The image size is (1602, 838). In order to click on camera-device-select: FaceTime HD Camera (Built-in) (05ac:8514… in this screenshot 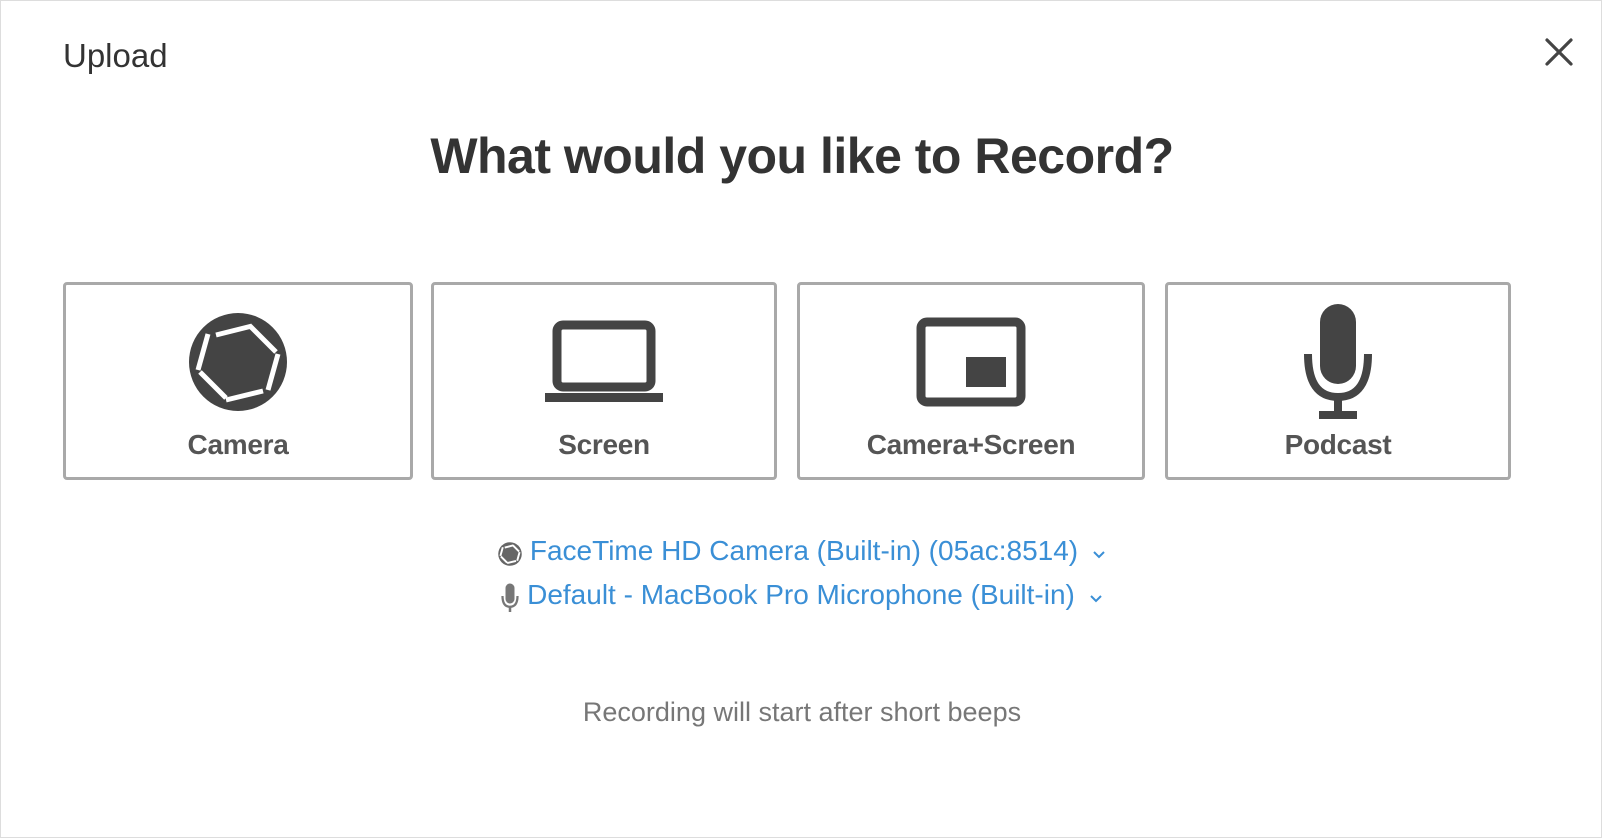, I will do `click(801, 551)`.